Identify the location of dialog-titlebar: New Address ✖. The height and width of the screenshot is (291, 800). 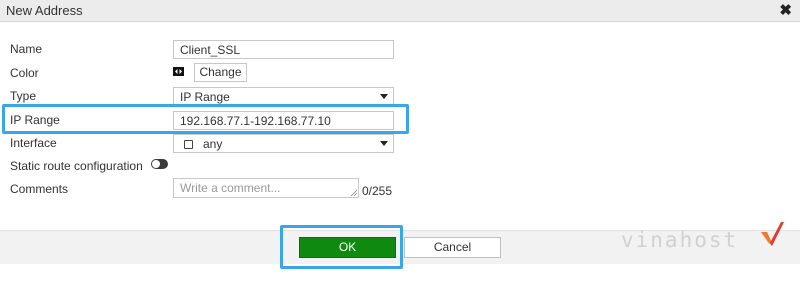
(400, 11).